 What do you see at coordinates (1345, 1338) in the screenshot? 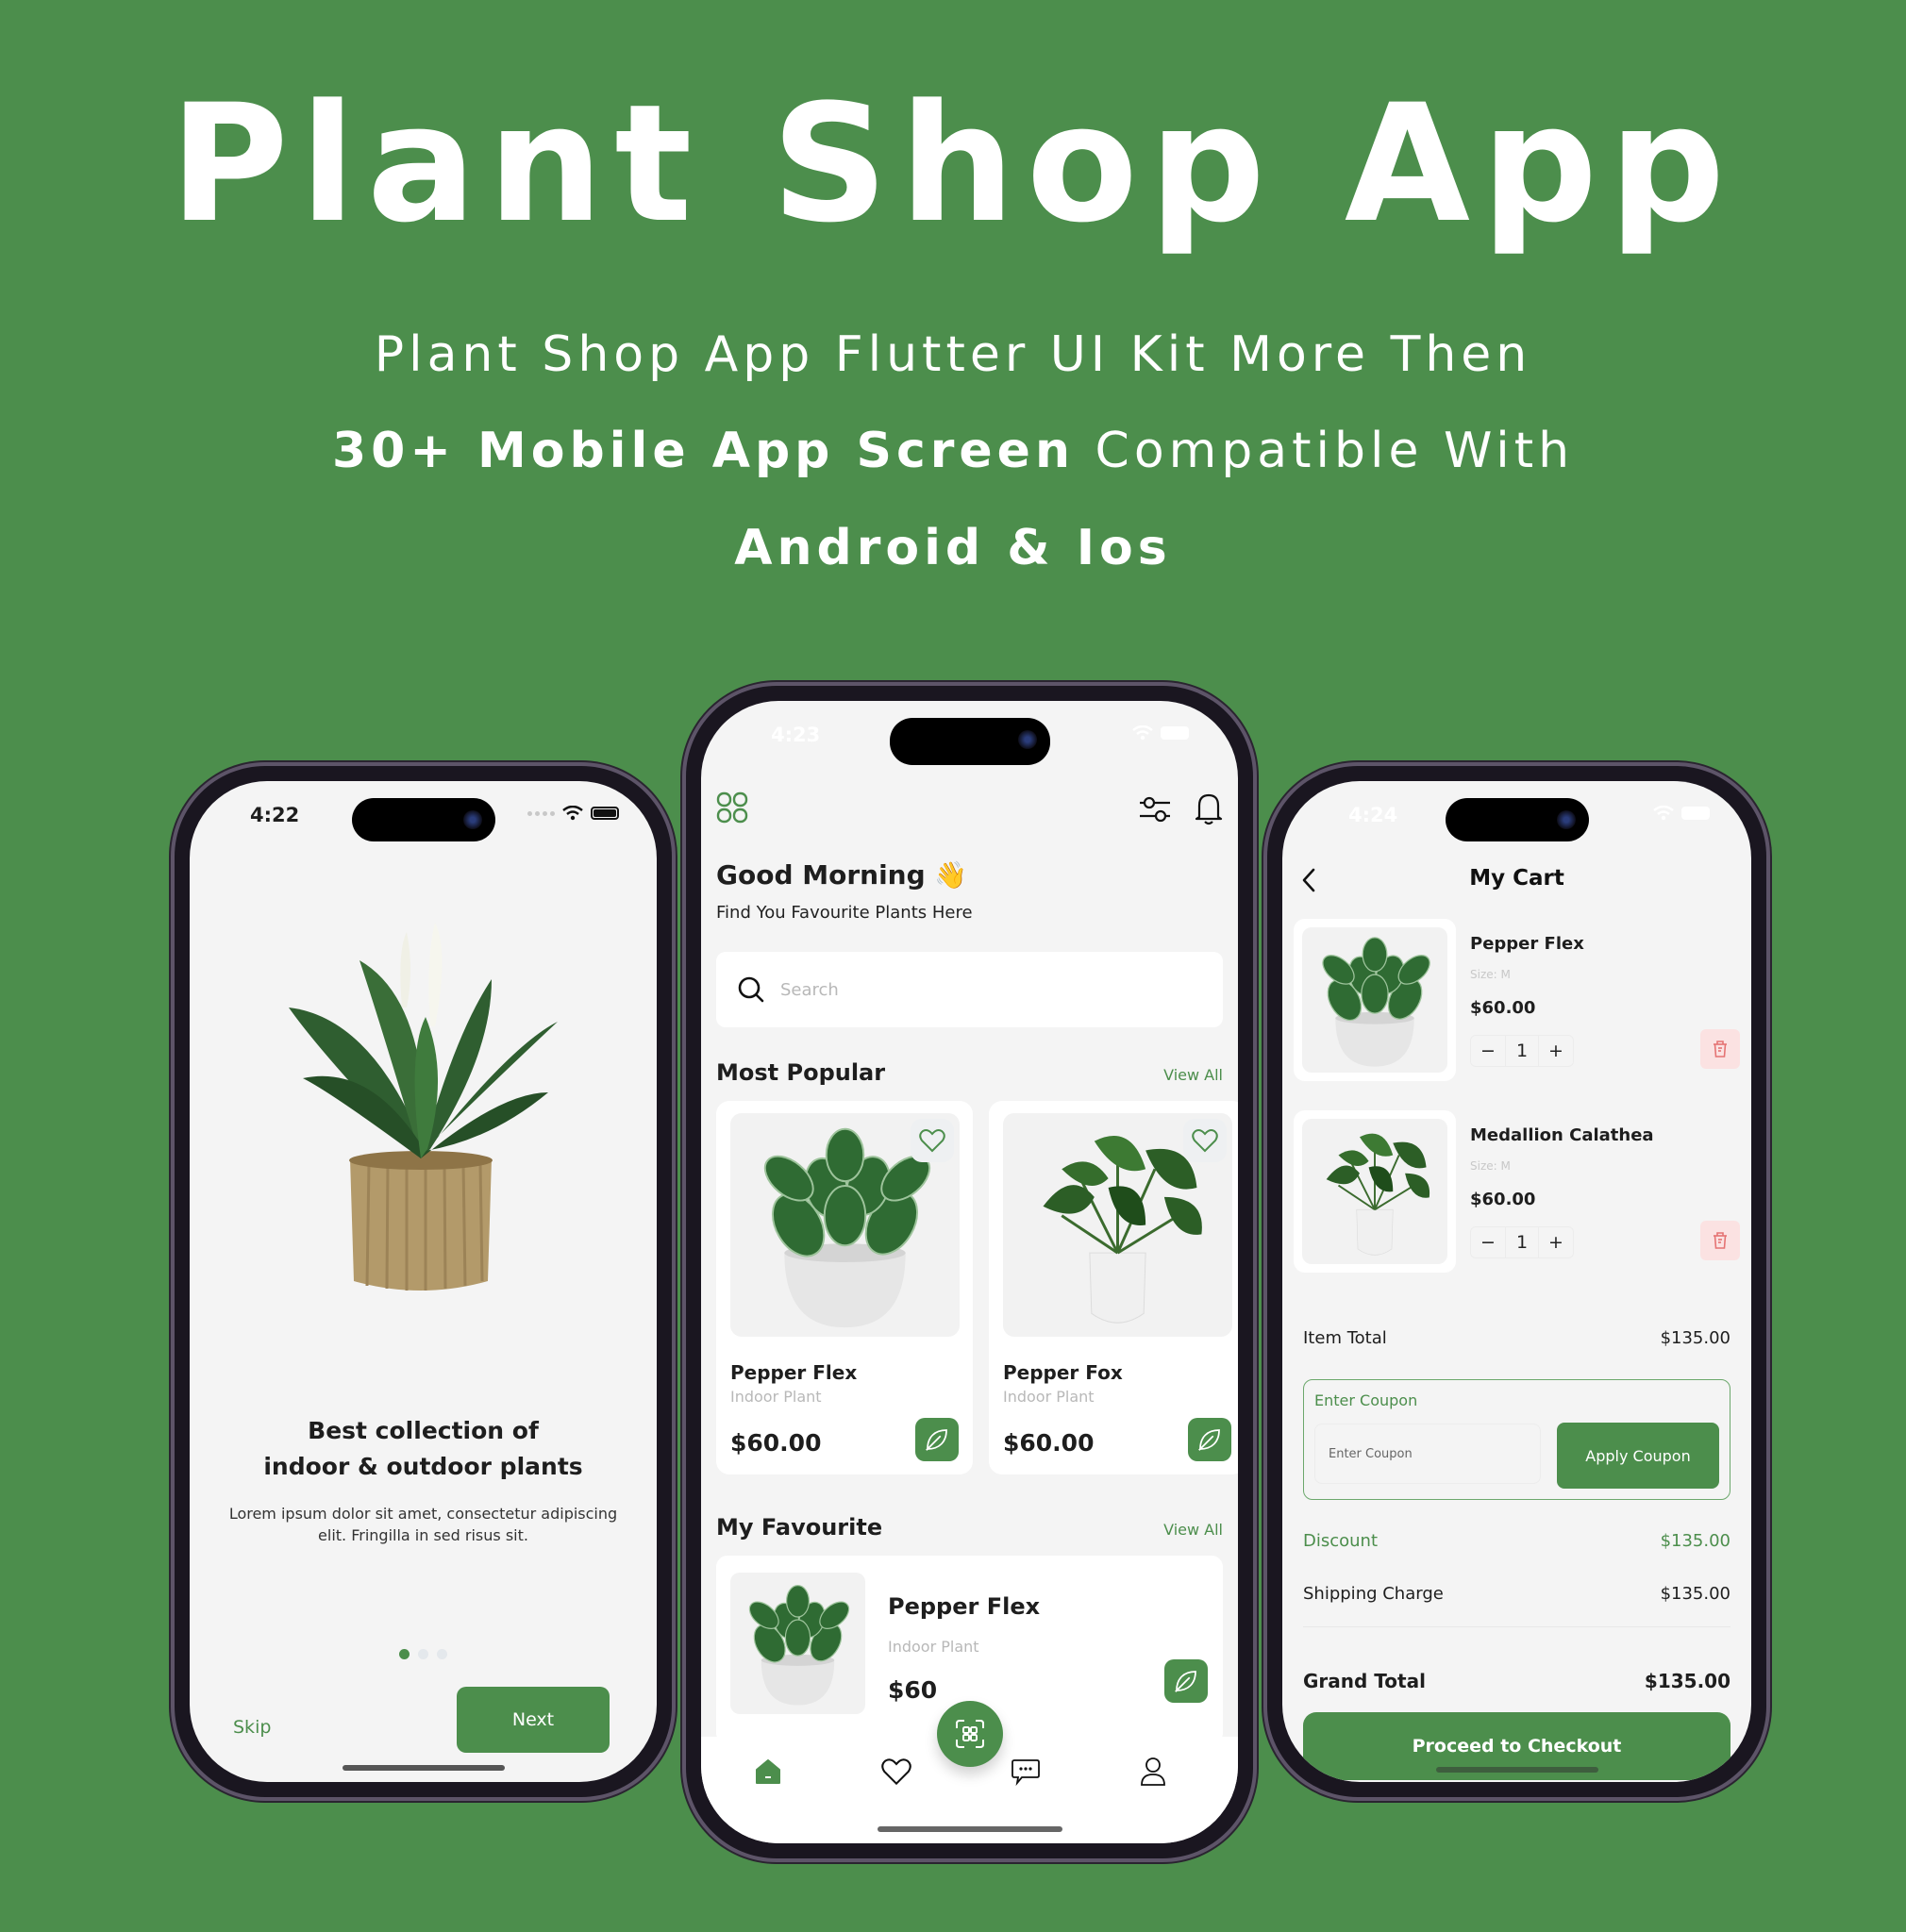
I see `item-total-label: Item Total` at bounding box center [1345, 1338].